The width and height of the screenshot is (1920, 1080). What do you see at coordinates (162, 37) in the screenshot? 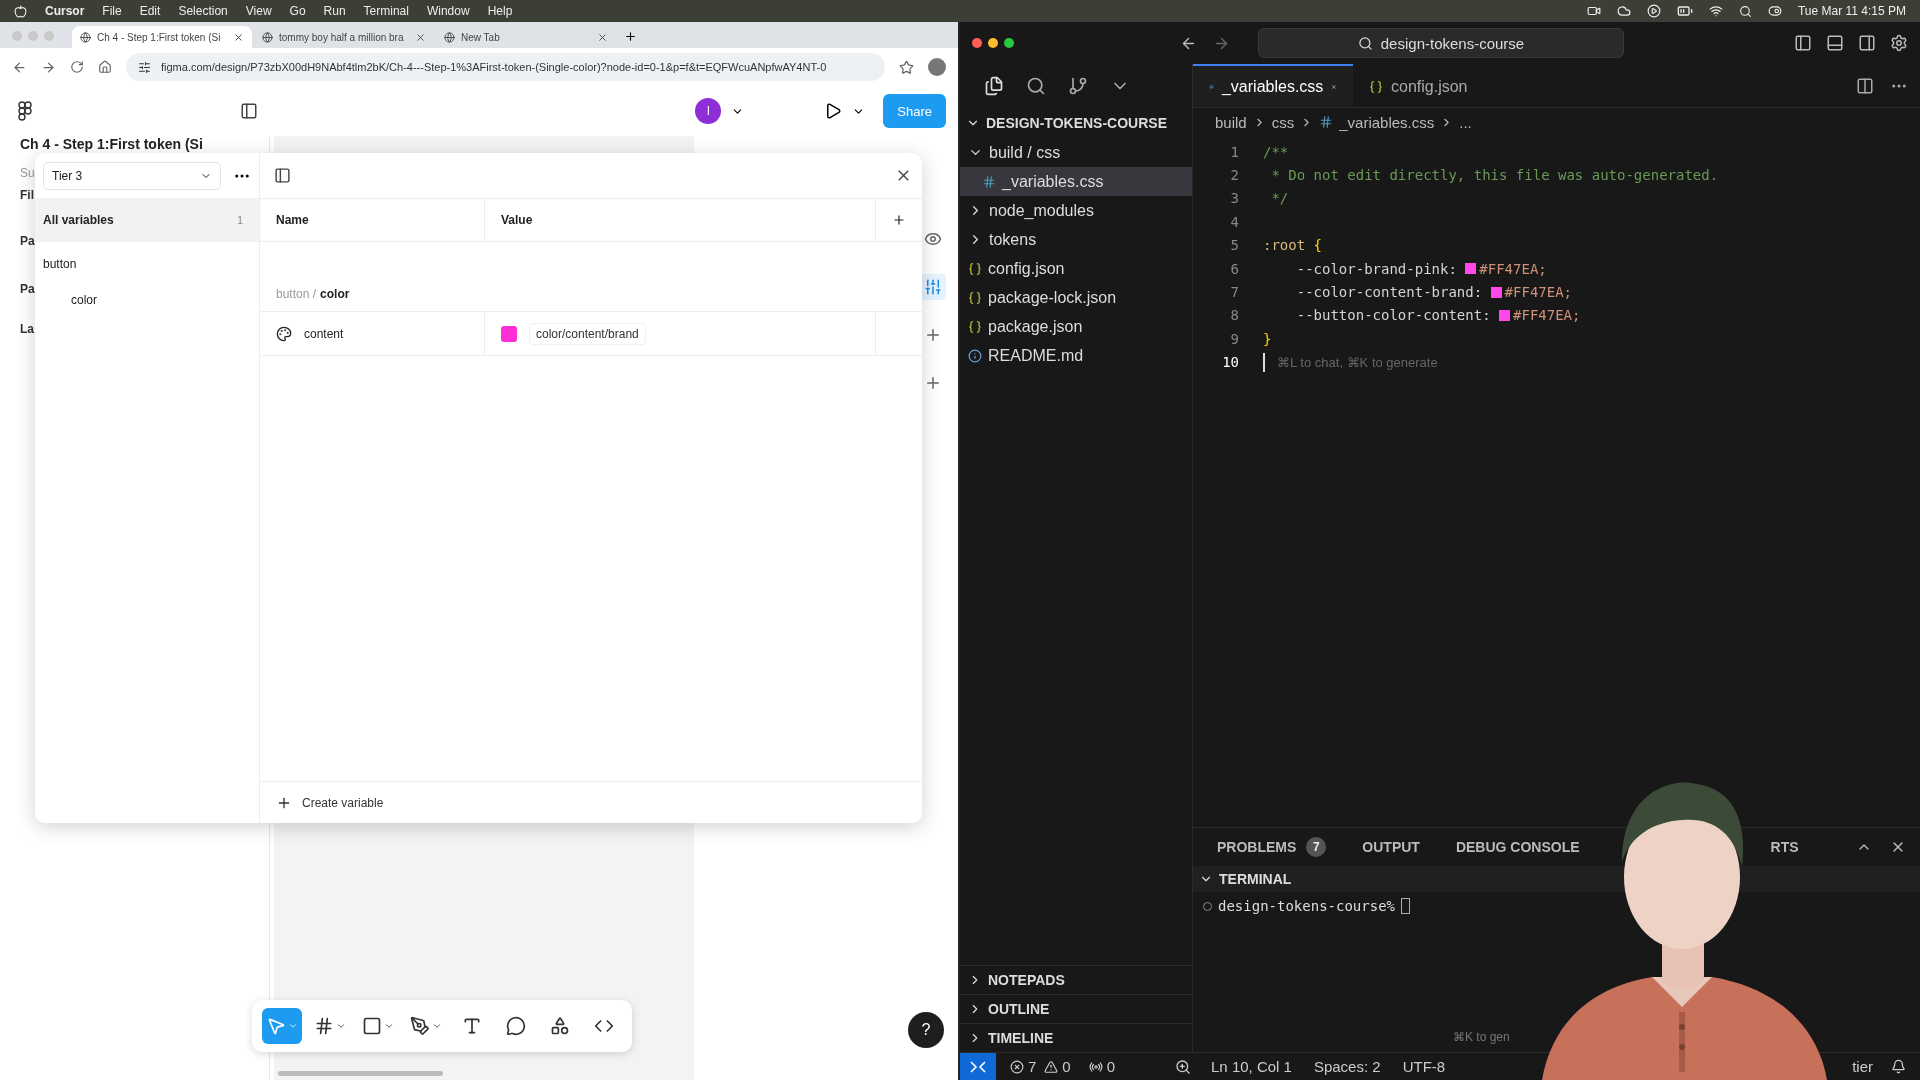
I see `browser-tab: Ch 4 - Step 1:First token (Si` at bounding box center [162, 37].